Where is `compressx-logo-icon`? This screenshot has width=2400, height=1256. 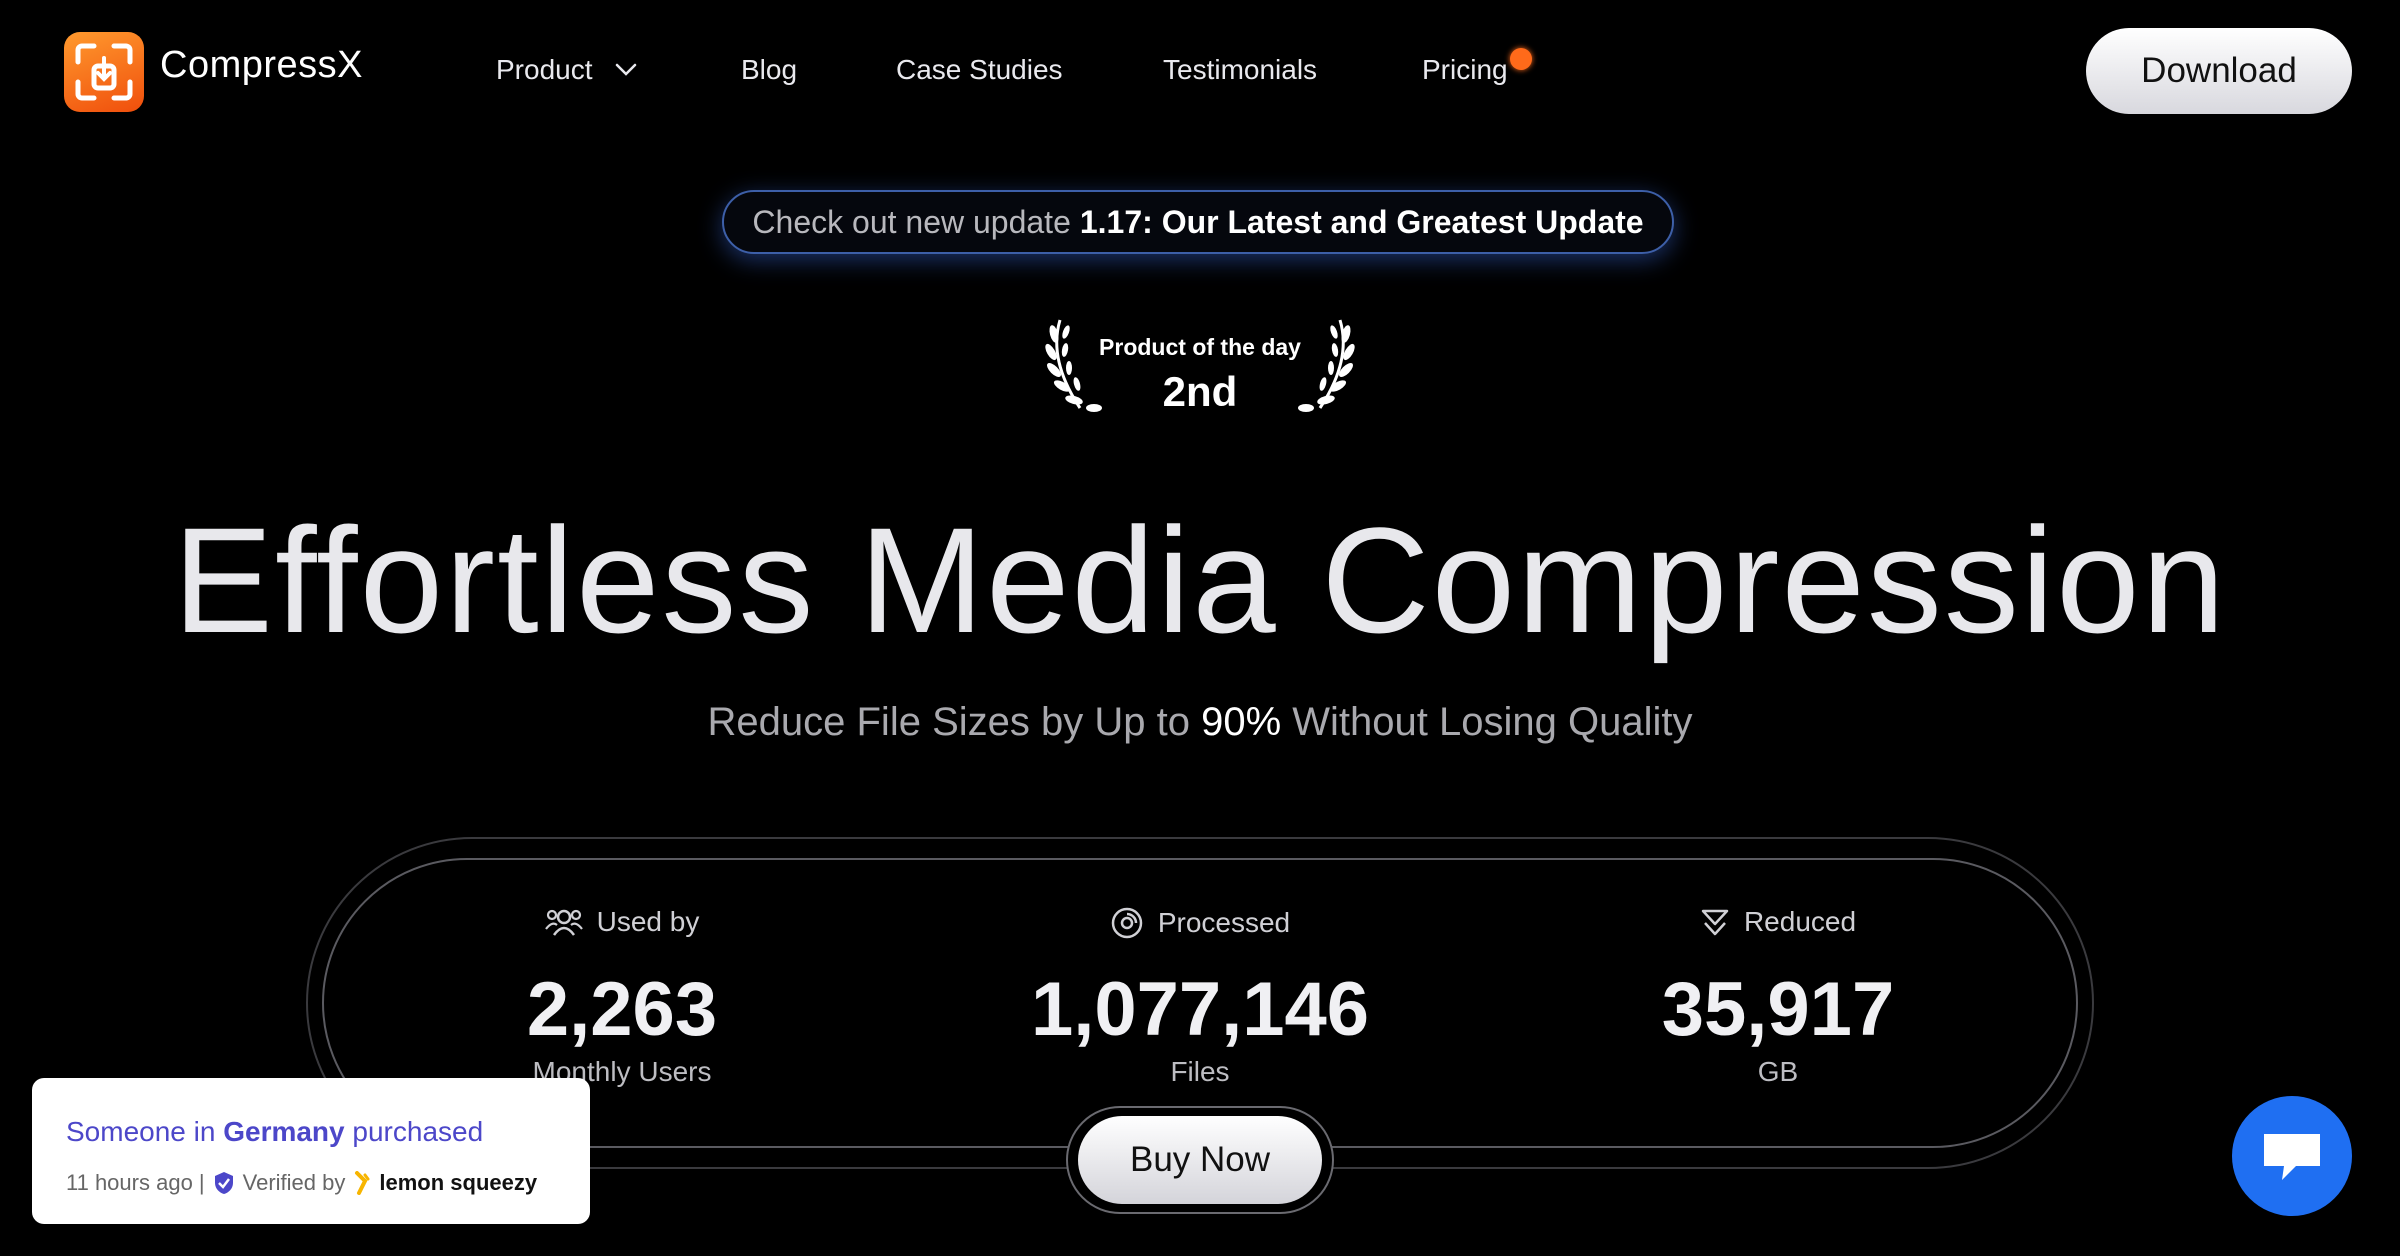 compressx-logo-icon is located at coordinates (104, 72).